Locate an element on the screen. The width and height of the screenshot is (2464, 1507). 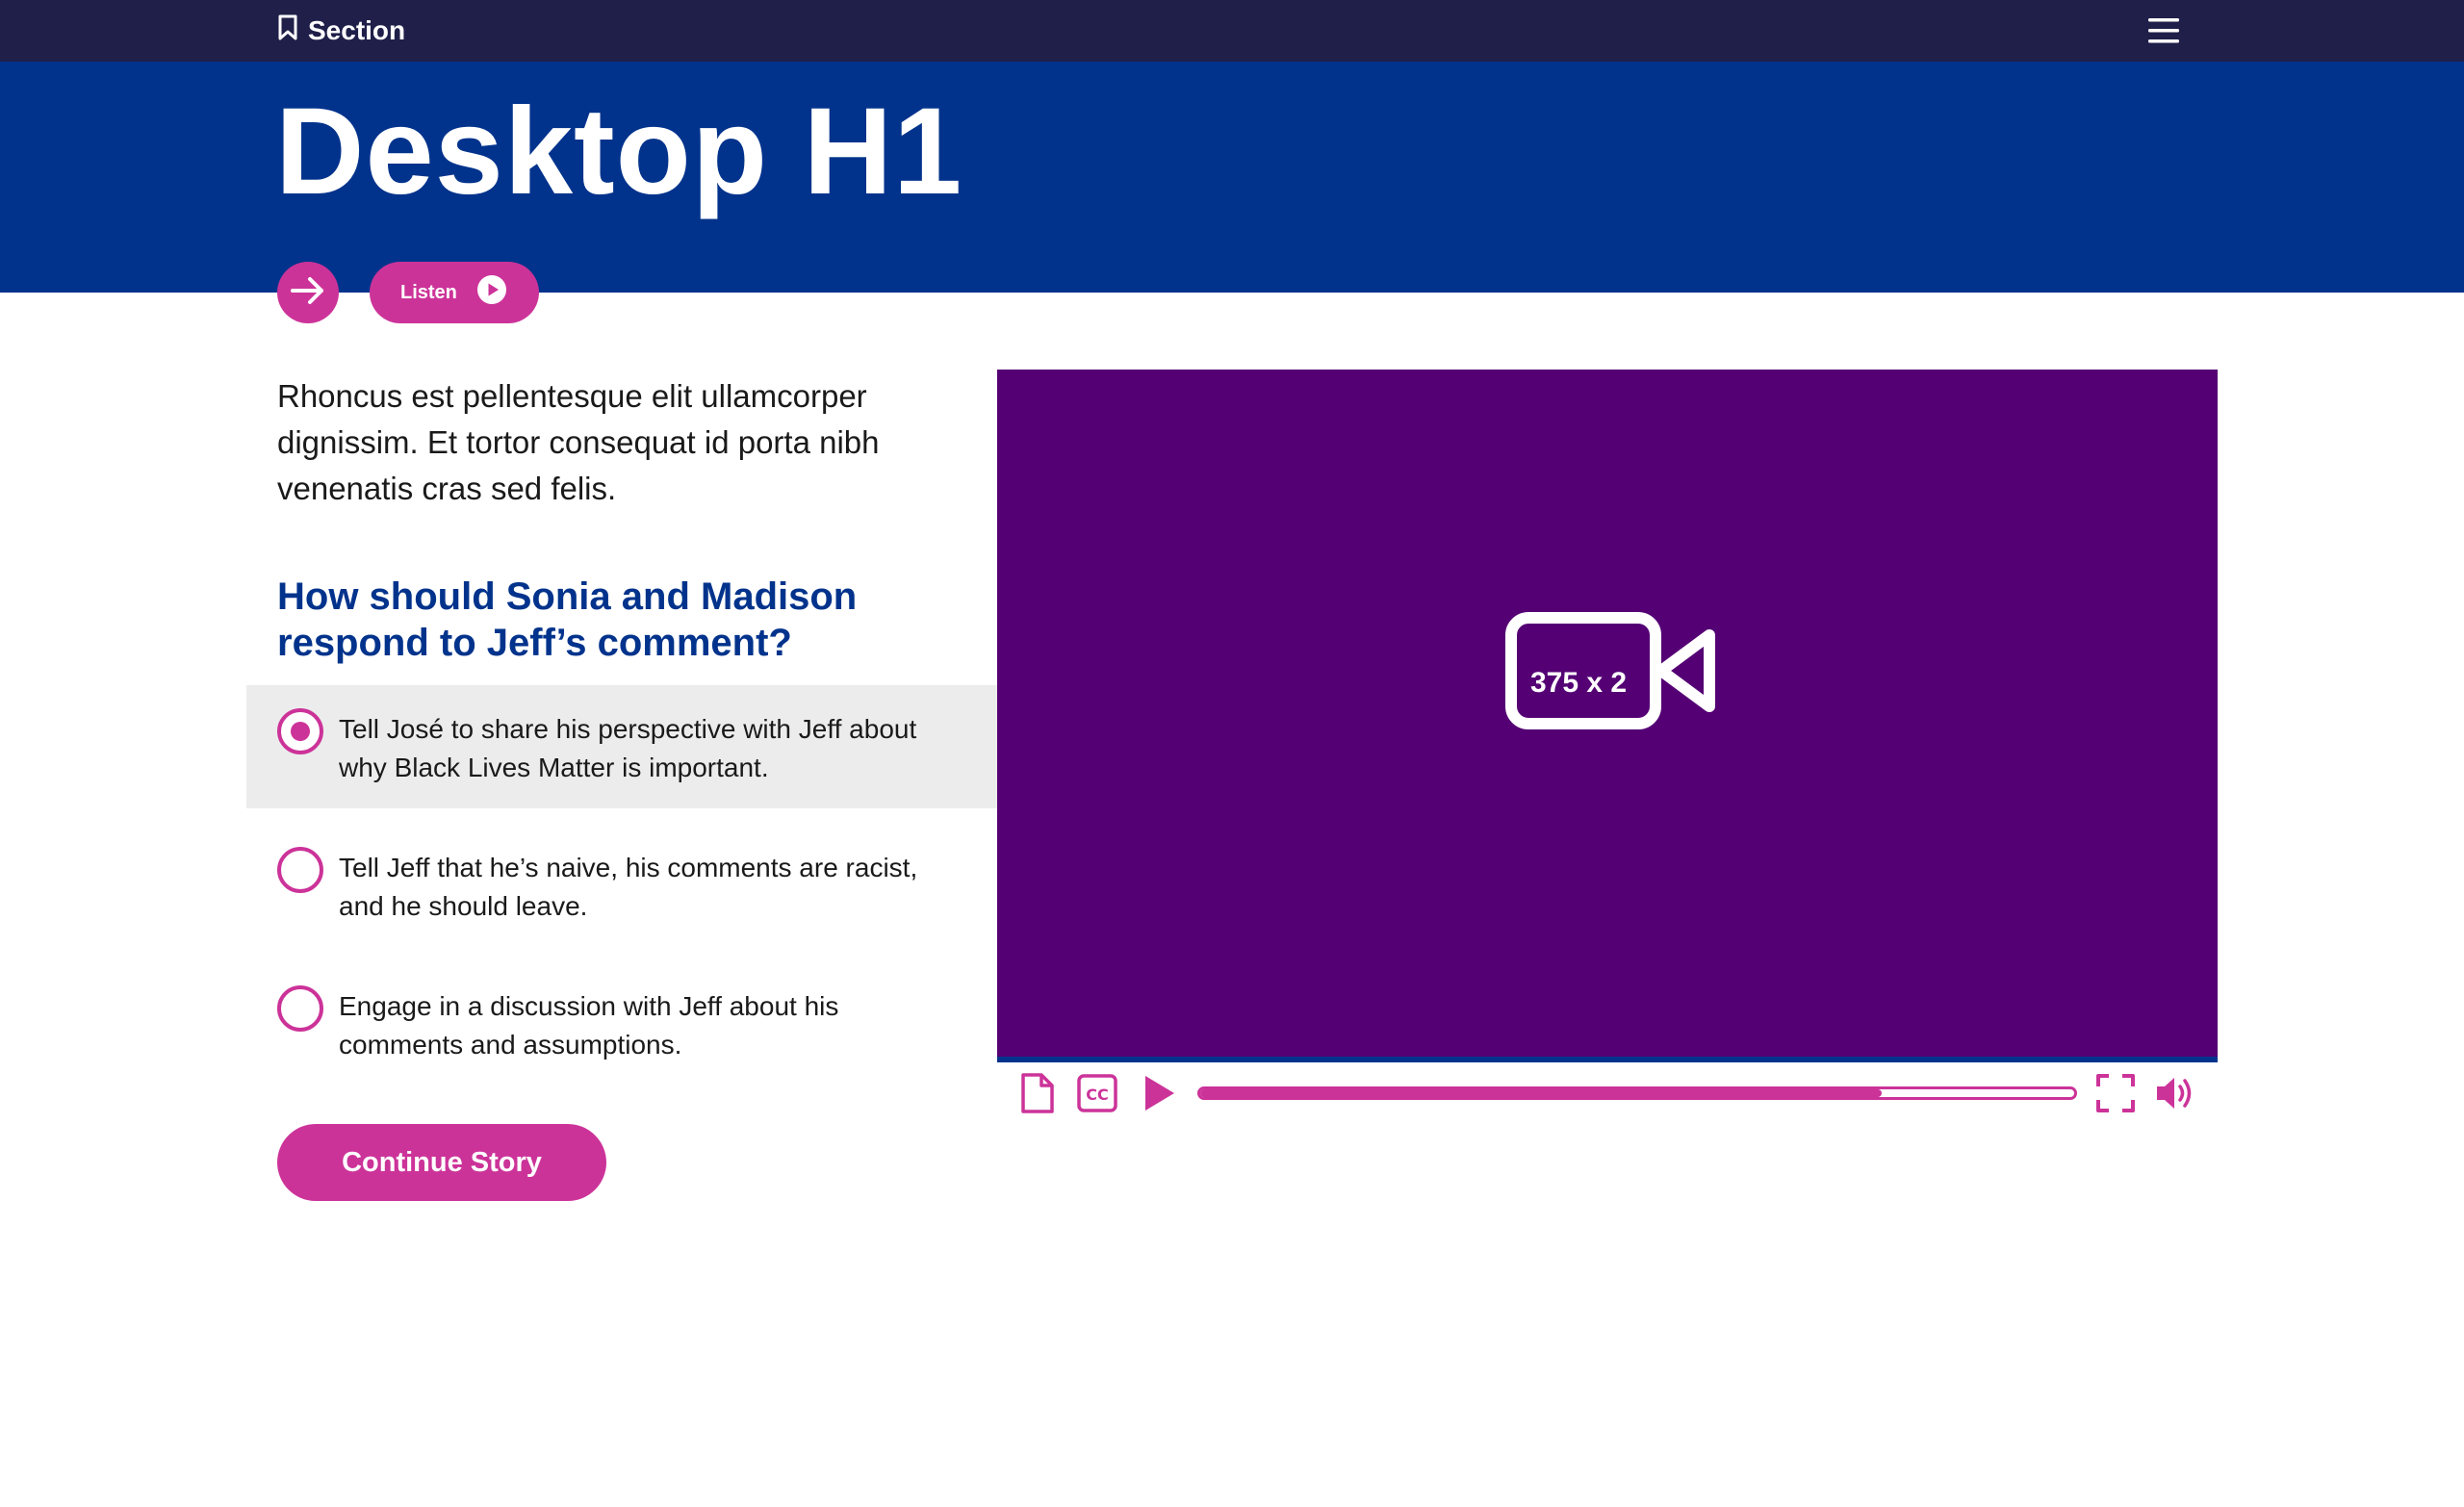
next-arrow-button is located at coordinates (308, 292).